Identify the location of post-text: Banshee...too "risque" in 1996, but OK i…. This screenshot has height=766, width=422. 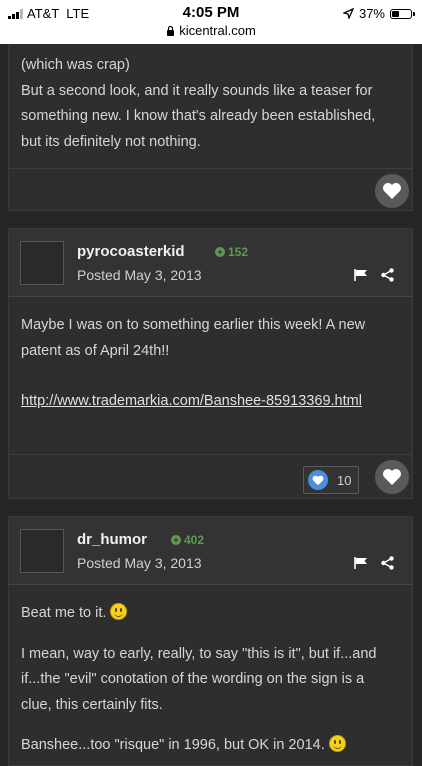
(173, 745).